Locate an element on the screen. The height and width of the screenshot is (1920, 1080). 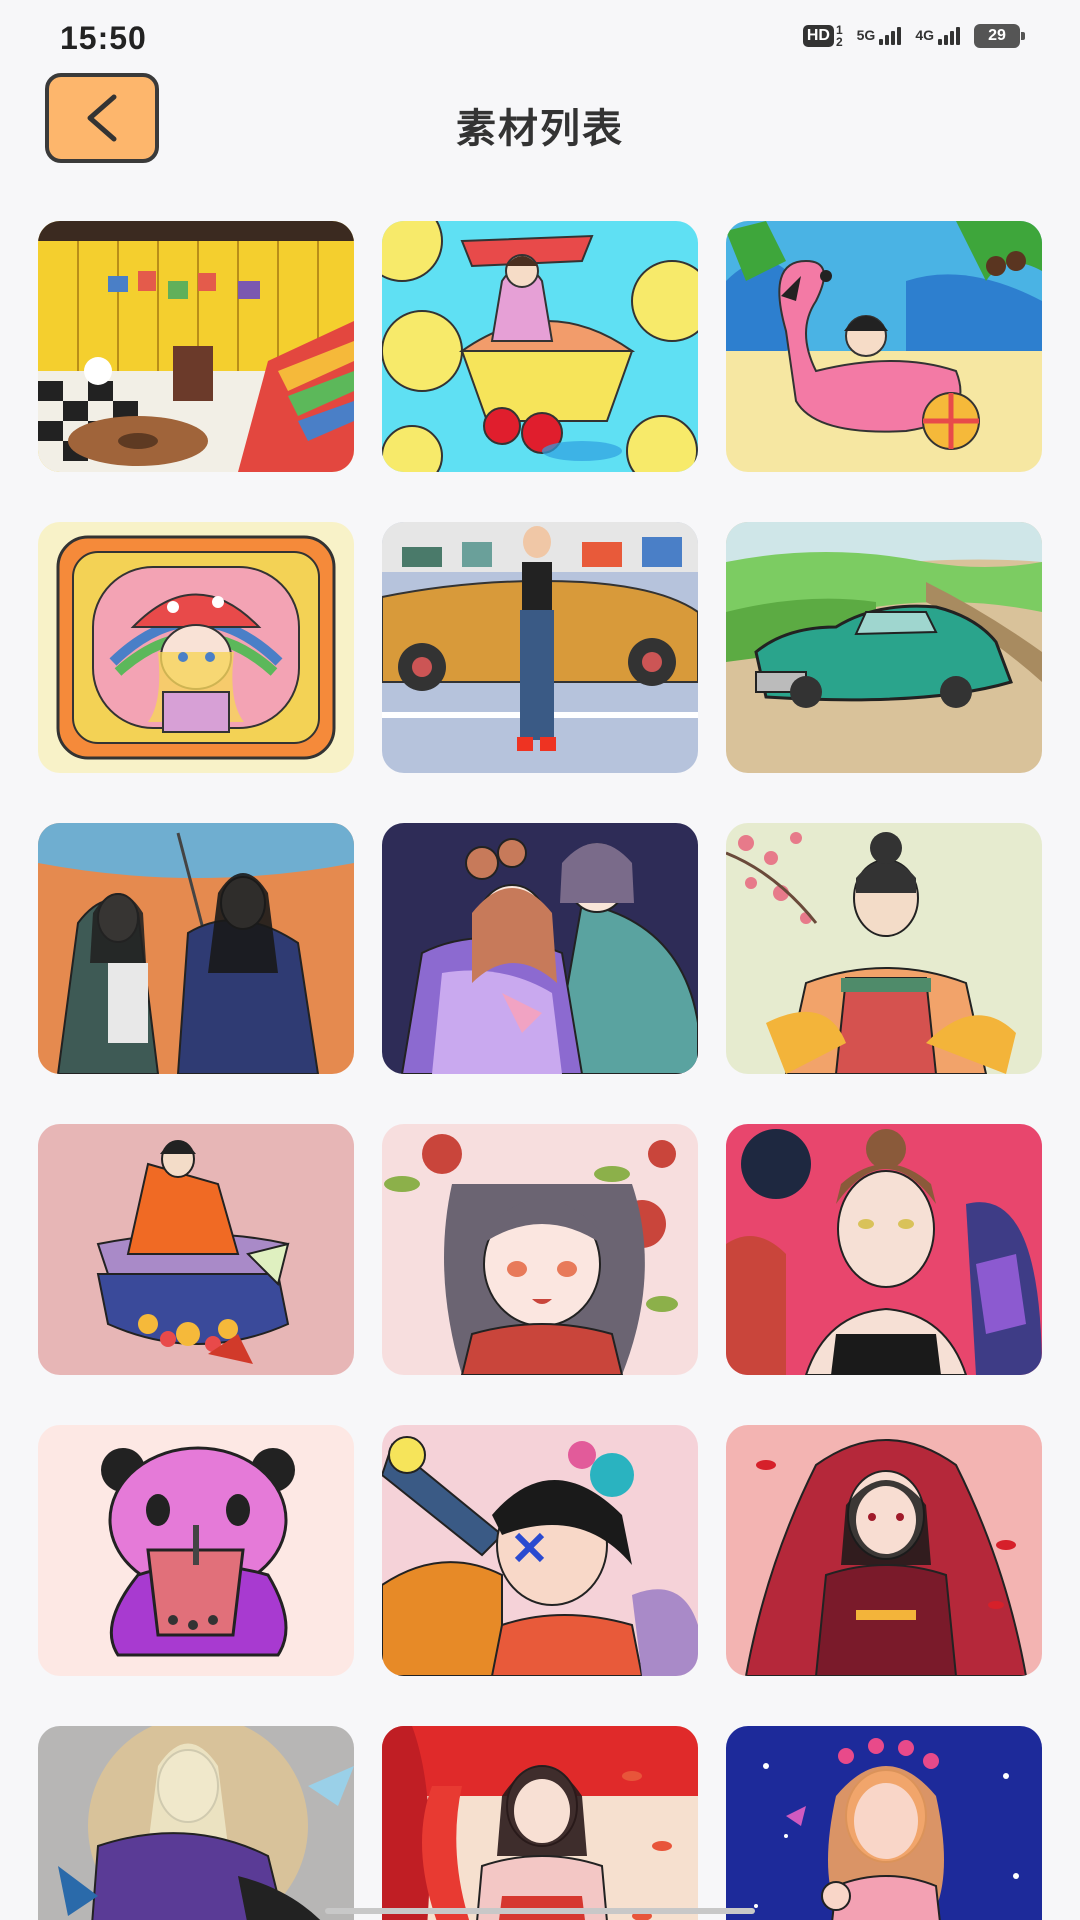
signal-5g-icon: 5G is located at coordinates (879, 36).